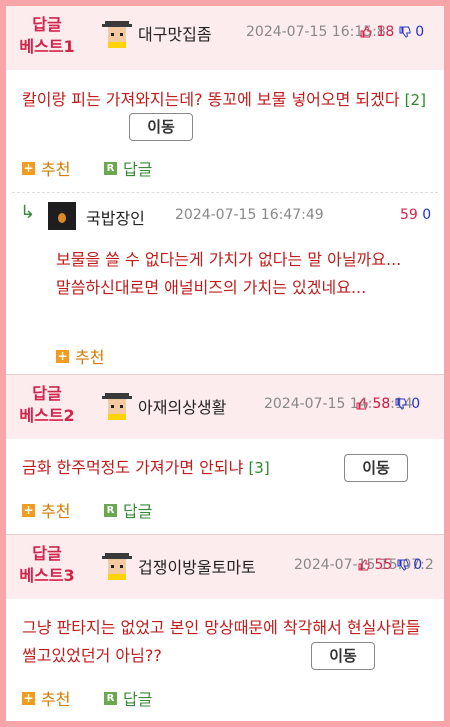 This screenshot has height=727, width=450. I want to click on best-label: 답글 베스트3, so click(47, 565).